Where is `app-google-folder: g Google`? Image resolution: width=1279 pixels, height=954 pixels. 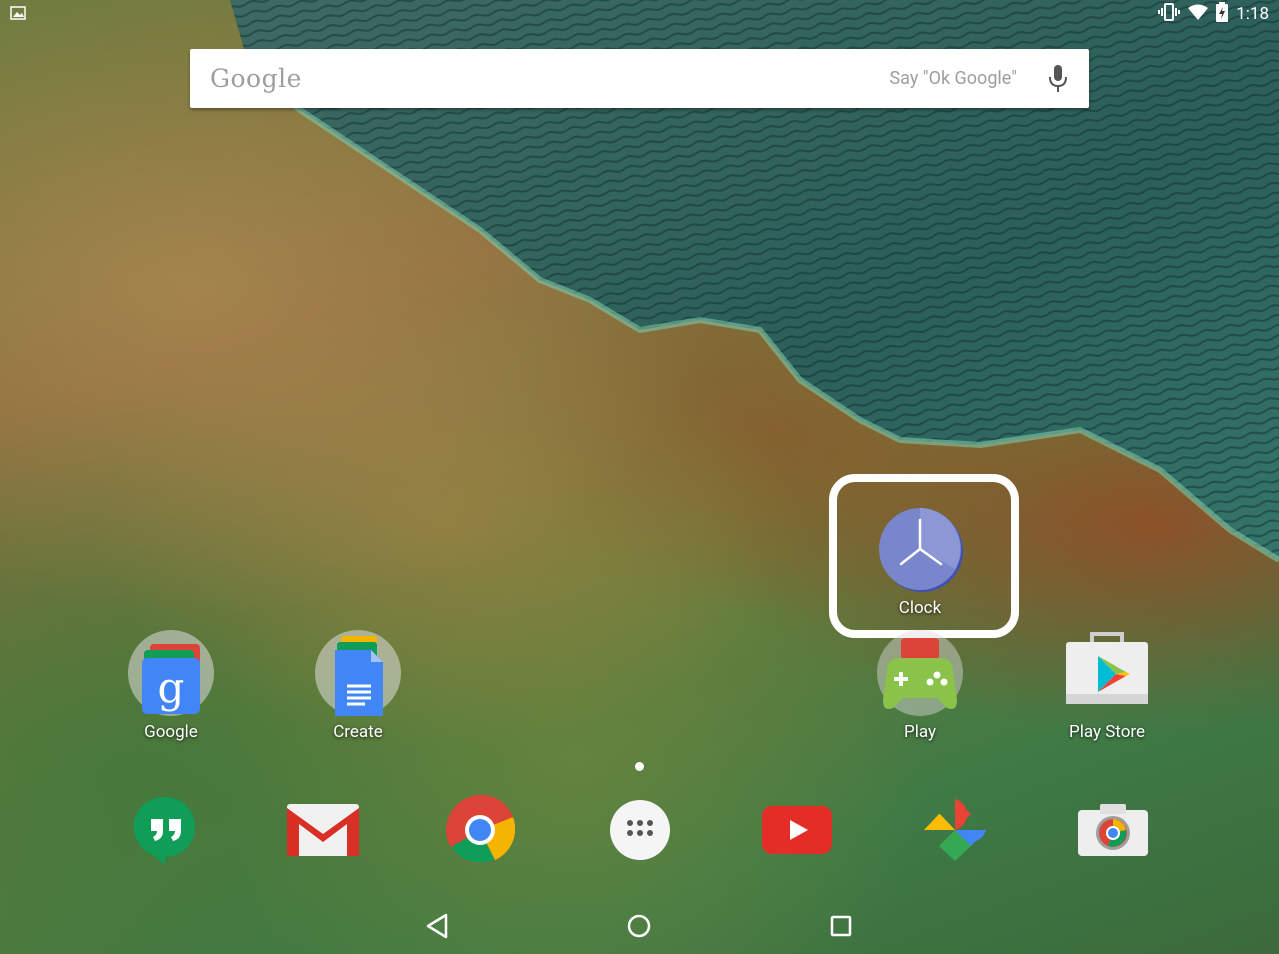 app-google-folder: g Google is located at coordinates (171, 686).